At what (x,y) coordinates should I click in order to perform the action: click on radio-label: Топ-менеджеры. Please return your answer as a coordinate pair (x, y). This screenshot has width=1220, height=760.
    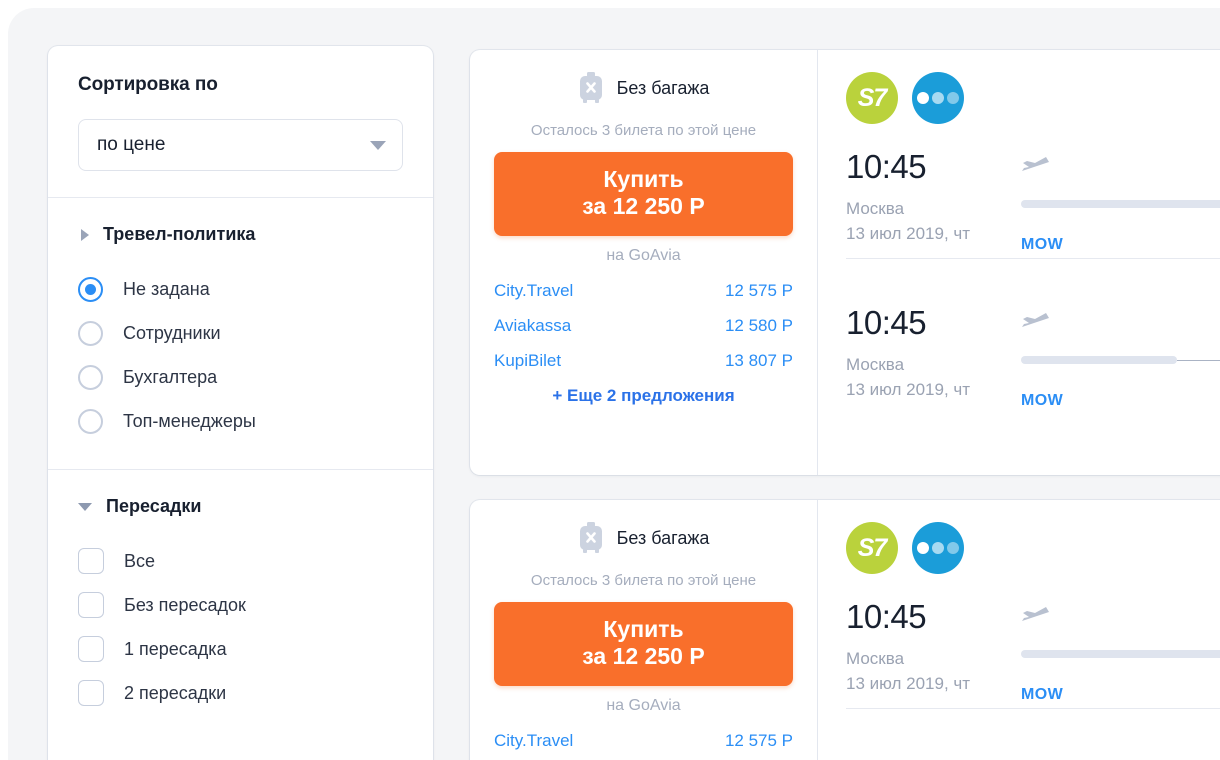
    Looking at the image, I should click on (189, 420).